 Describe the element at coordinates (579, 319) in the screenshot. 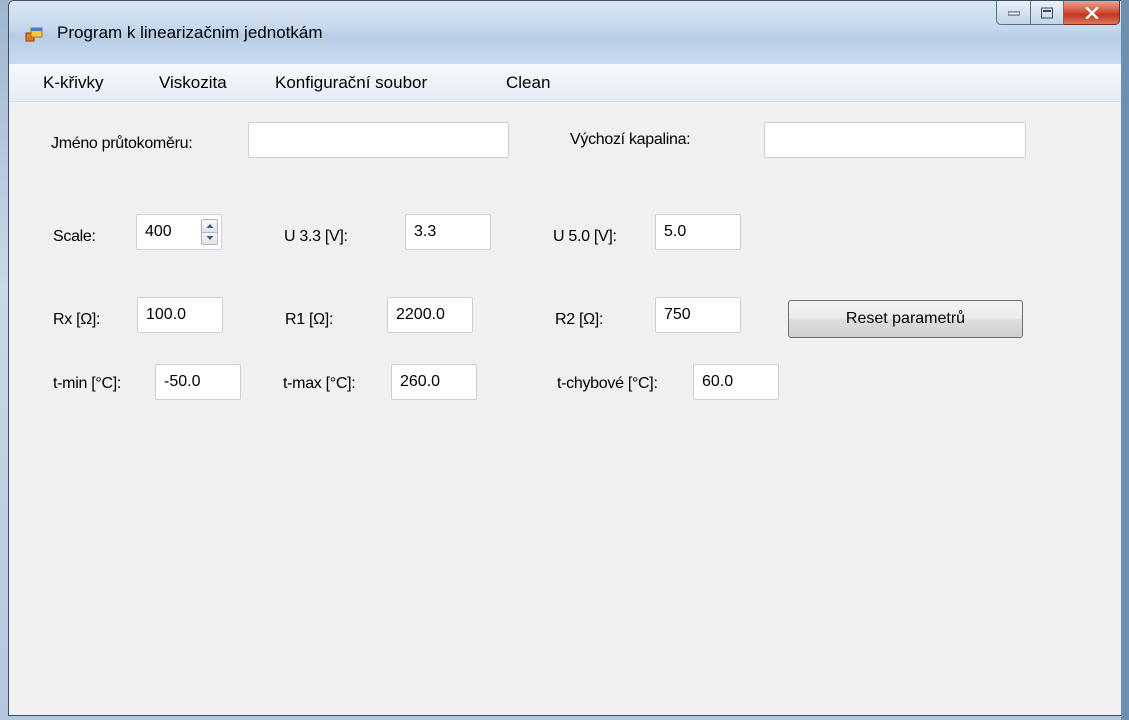

I see `r2-label: R2 [Ω]:` at that location.